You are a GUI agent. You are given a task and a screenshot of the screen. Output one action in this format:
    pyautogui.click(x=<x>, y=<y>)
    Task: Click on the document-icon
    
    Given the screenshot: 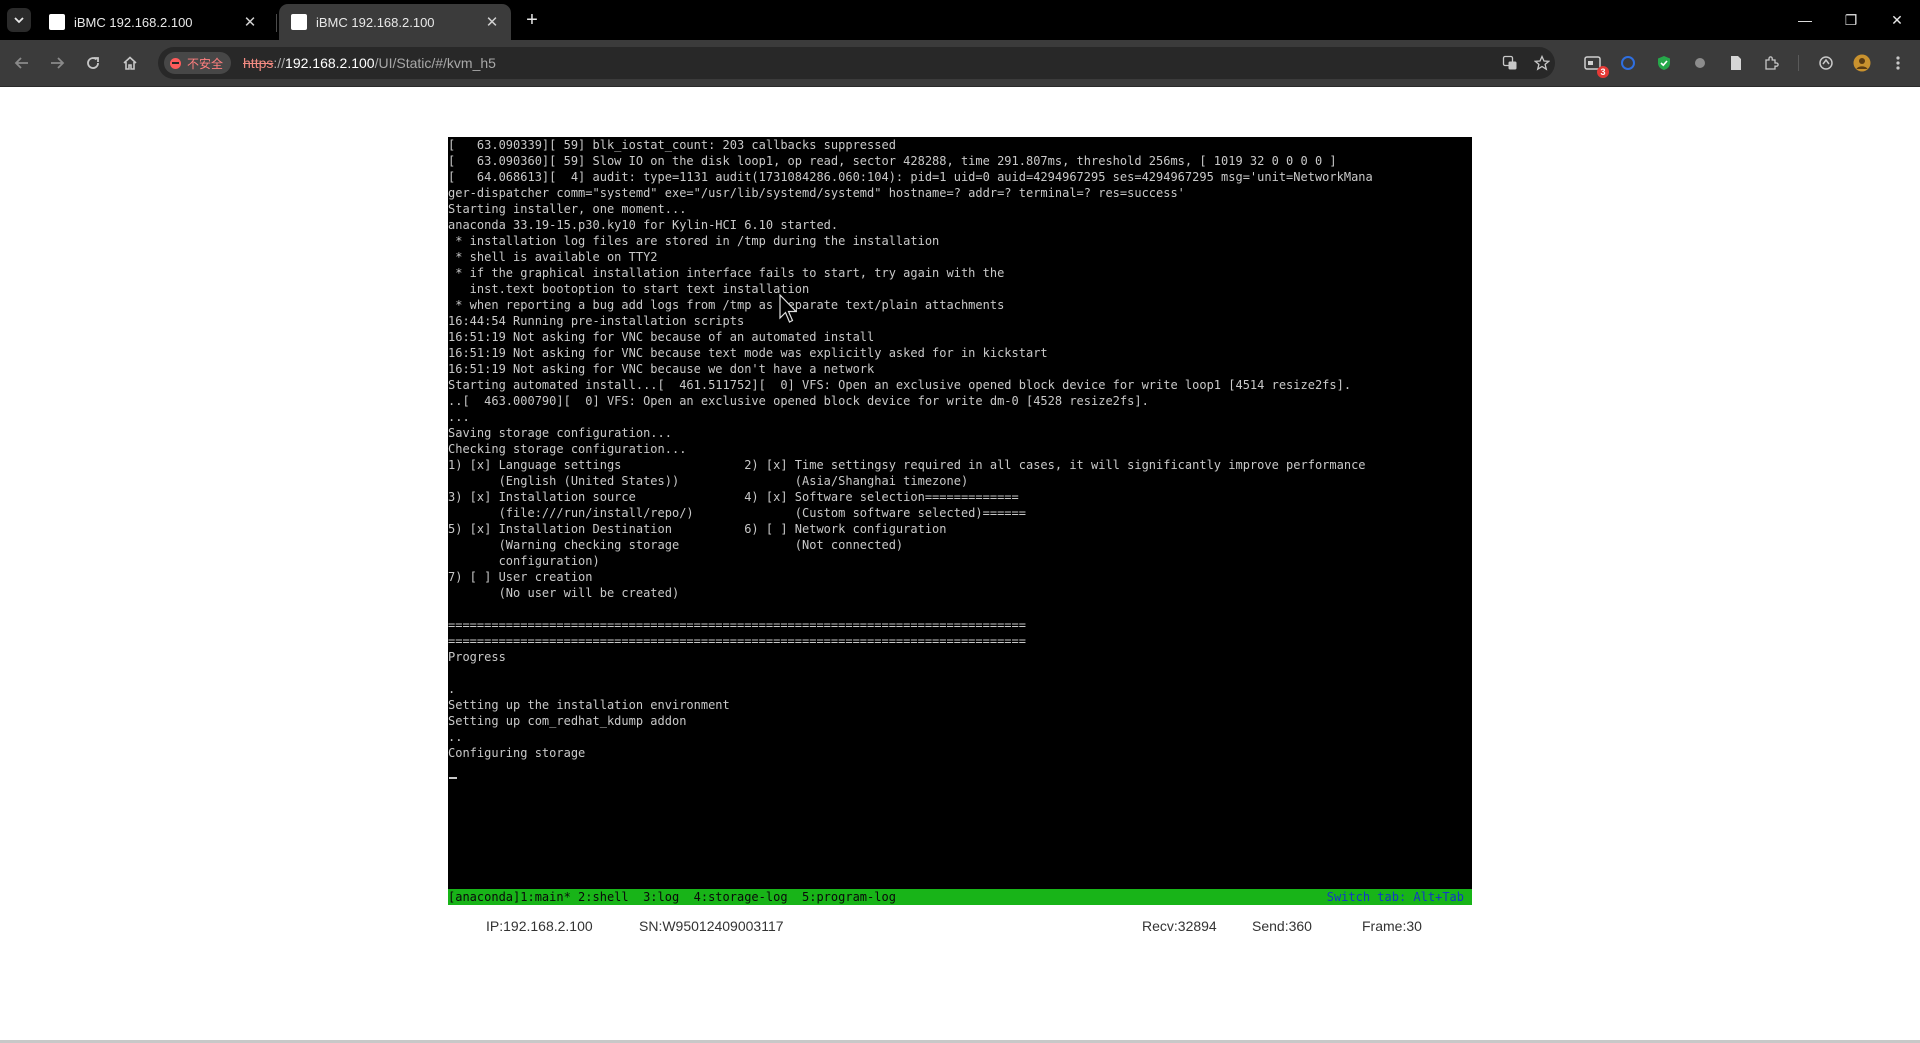 What is the action you would take?
    pyautogui.click(x=1736, y=63)
    